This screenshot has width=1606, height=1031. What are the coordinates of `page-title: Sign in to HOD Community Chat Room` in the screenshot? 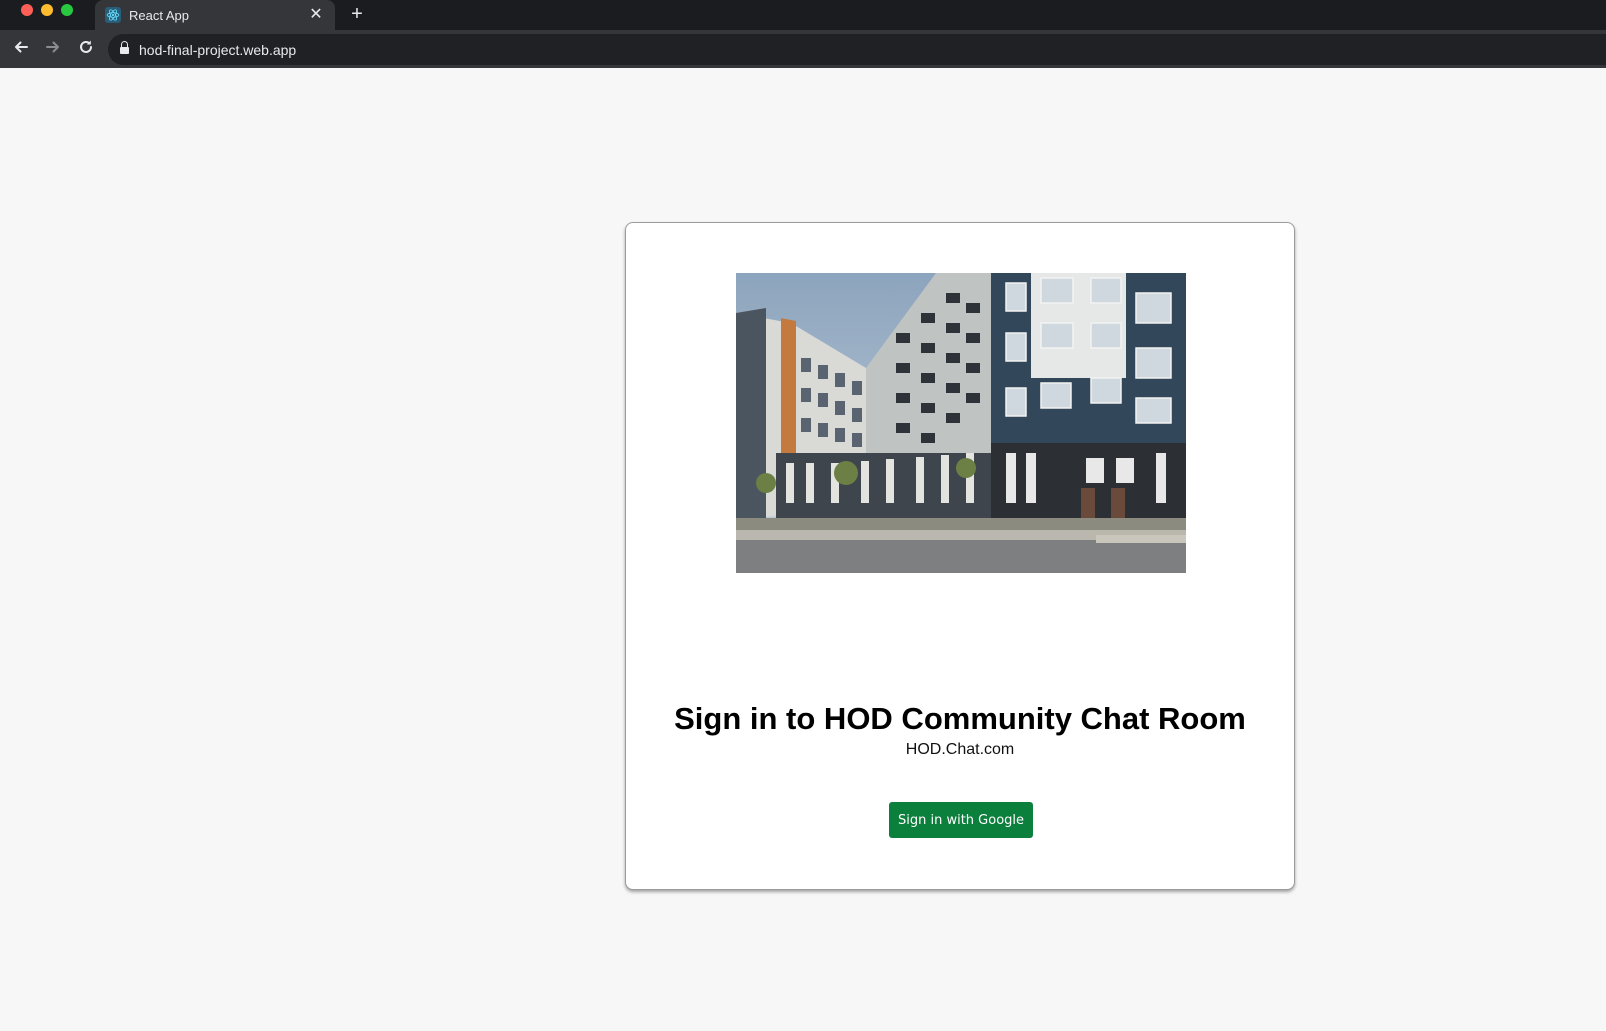 It's located at (960, 718).